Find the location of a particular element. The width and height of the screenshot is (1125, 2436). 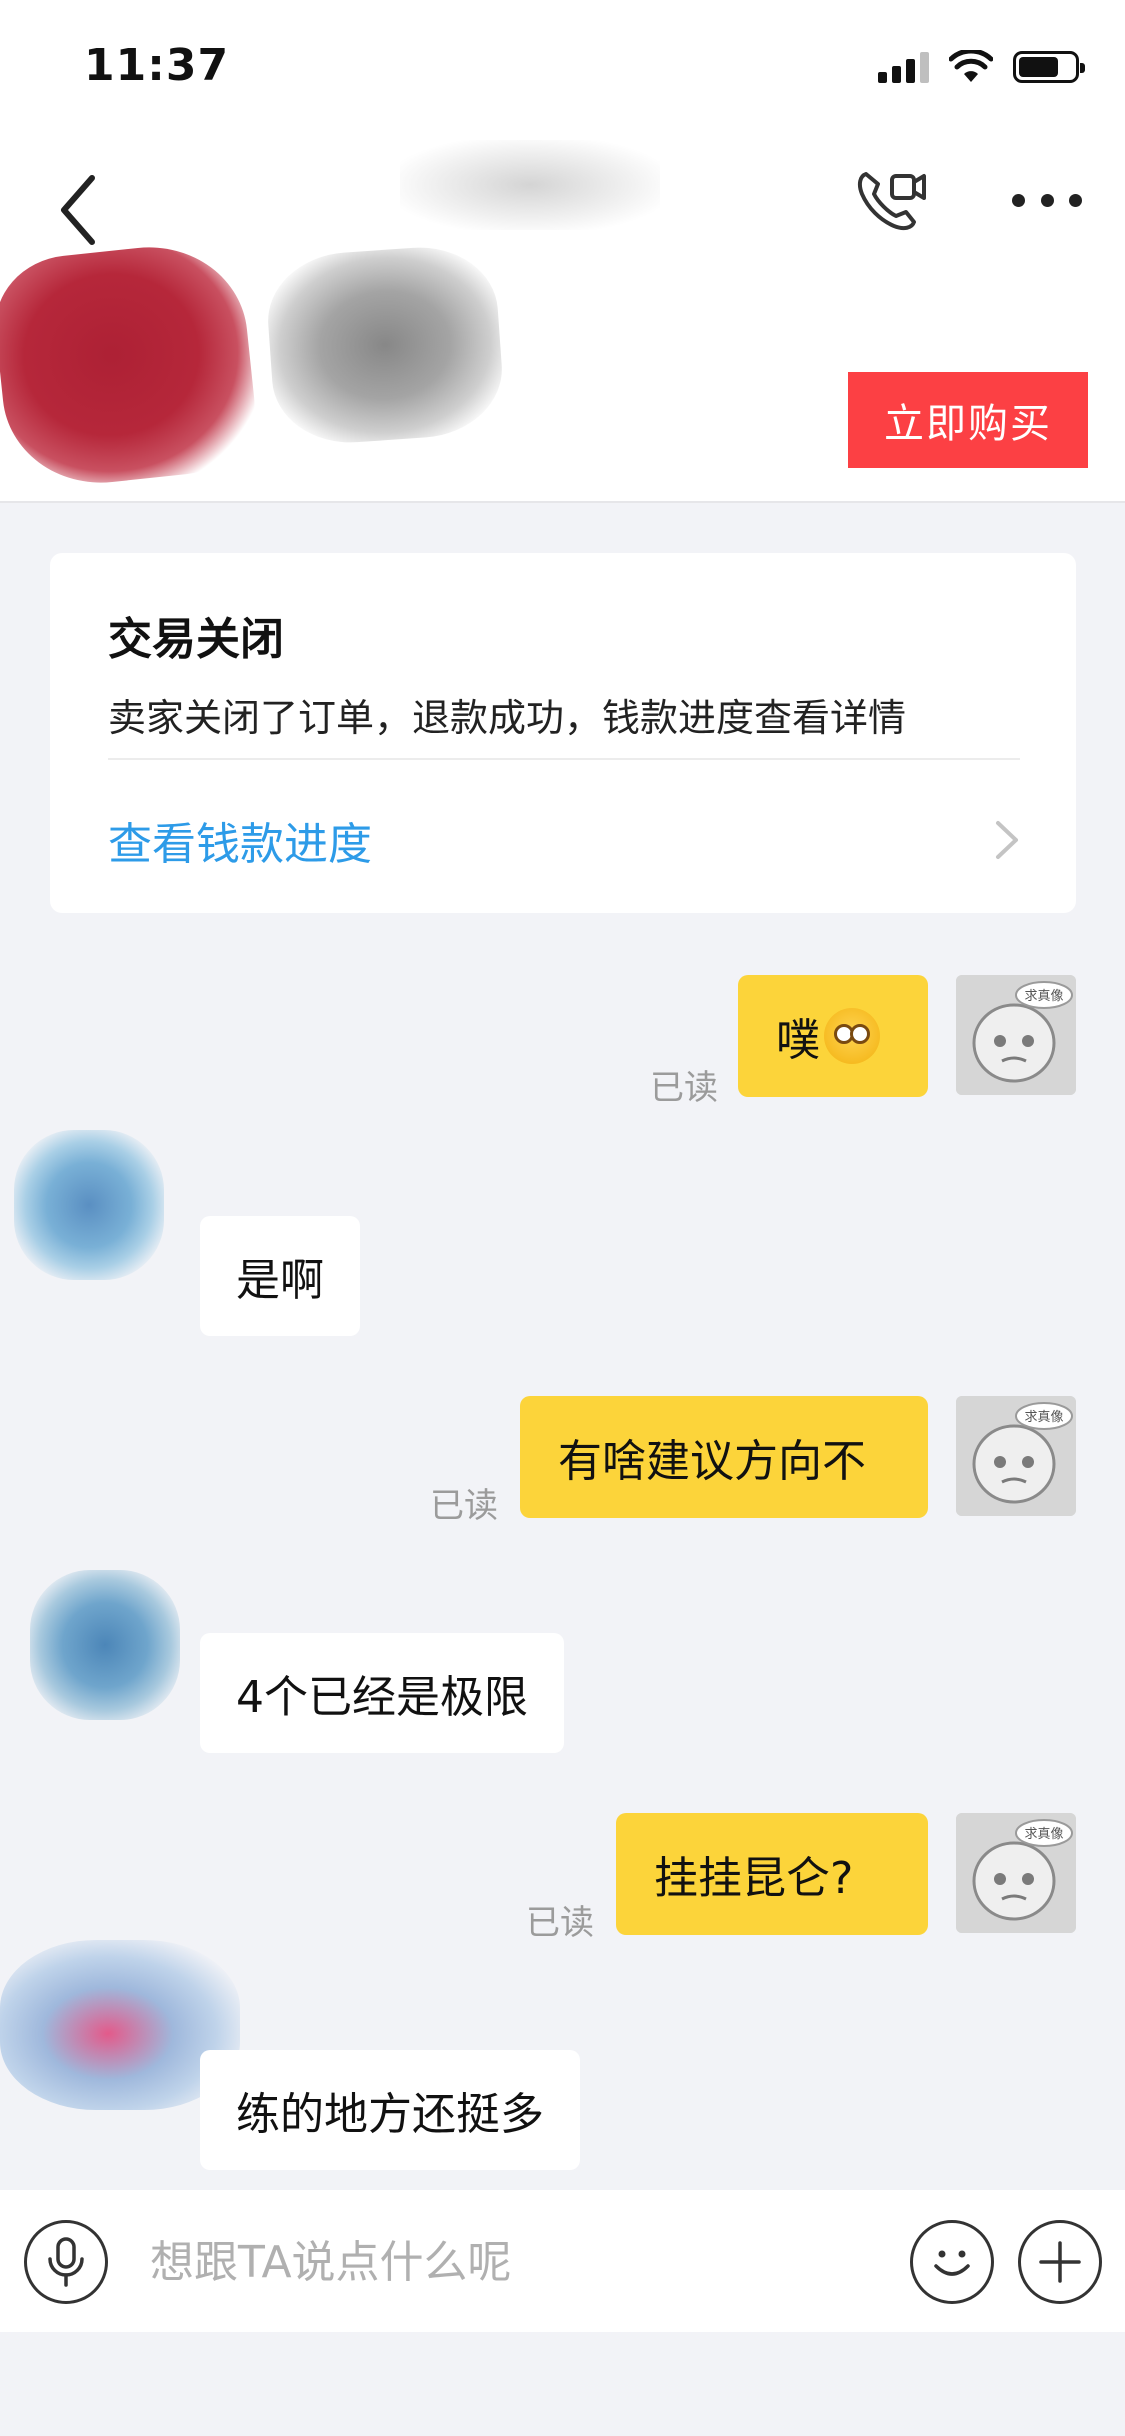

status-time: 11:37 is located at coordinates (157, 65).